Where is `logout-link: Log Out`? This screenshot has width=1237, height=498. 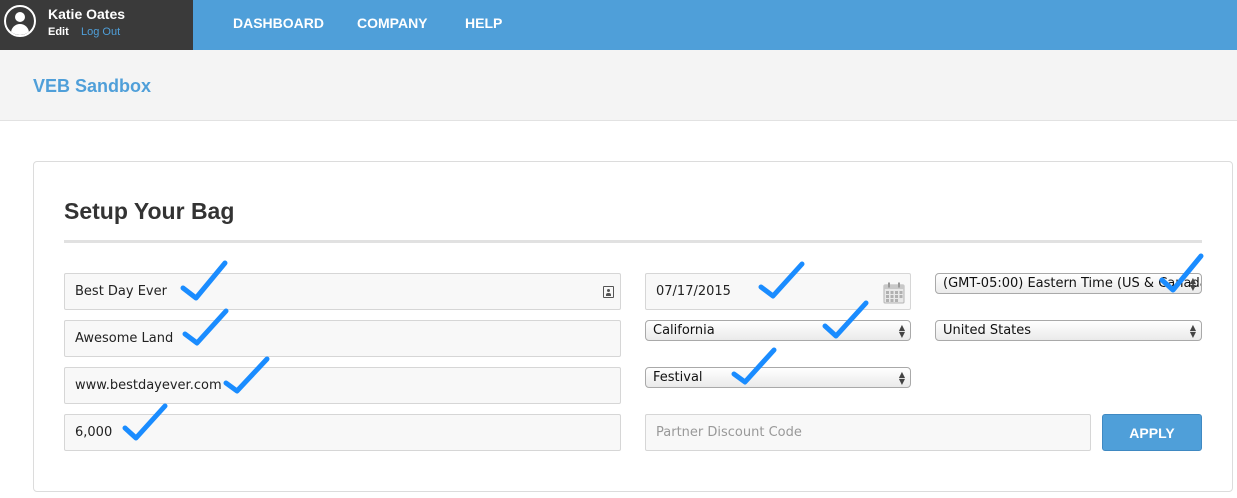
logout-link: Log Out is located at coordinates (100, 32).